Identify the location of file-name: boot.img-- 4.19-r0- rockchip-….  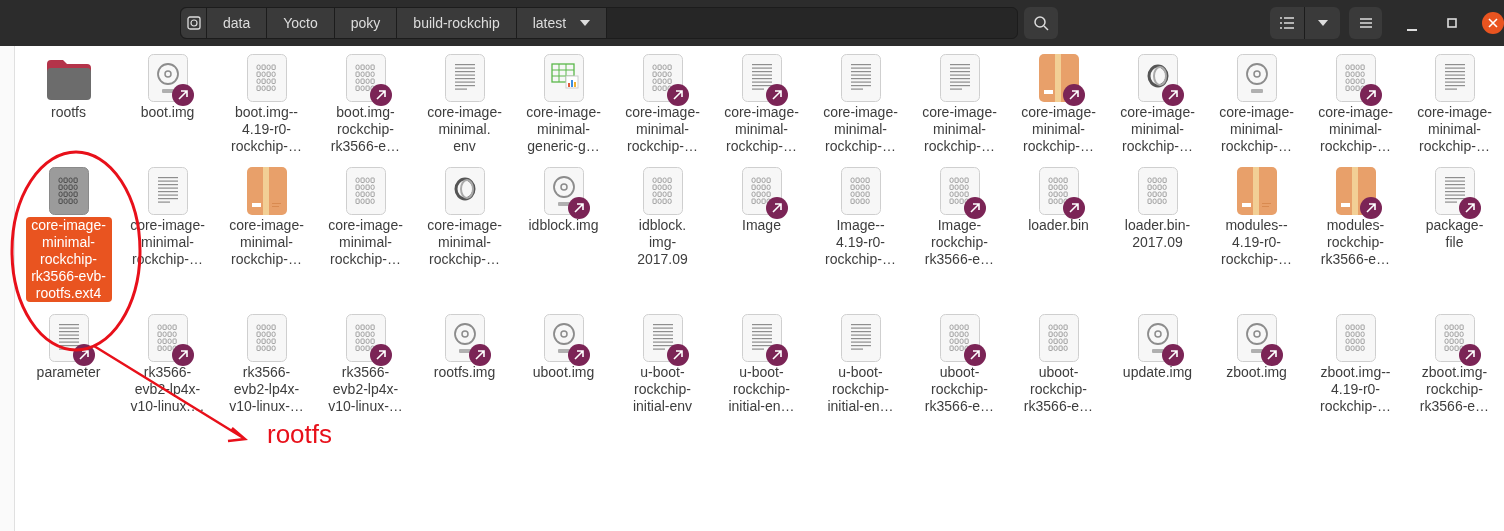
(266, 129).